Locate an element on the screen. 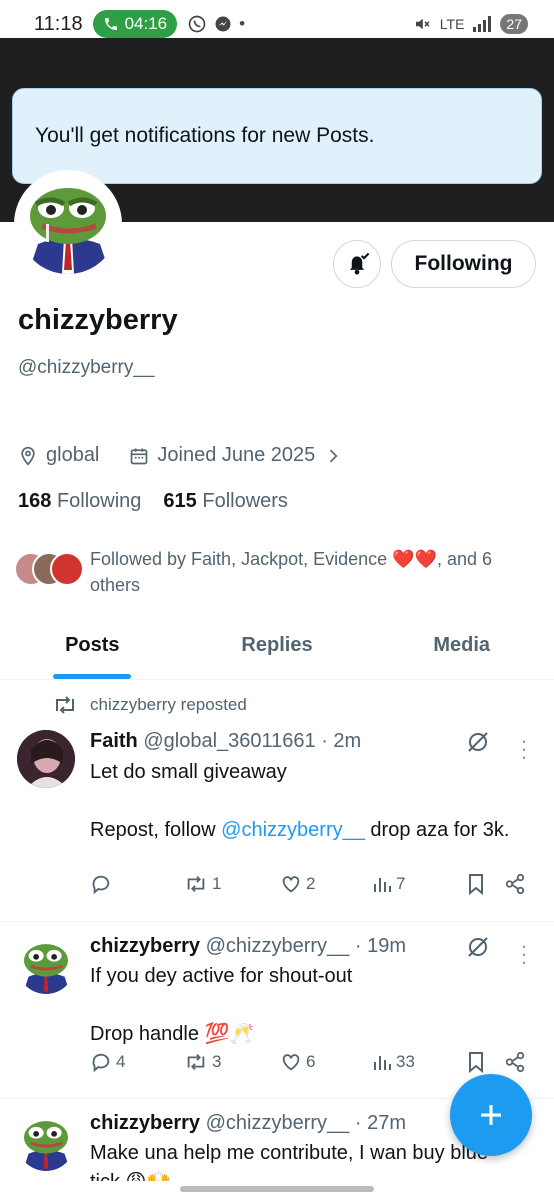 Image resolution: width=554 pixels, height=1200 pixels. reply-button is located at coordinates (103, 884).